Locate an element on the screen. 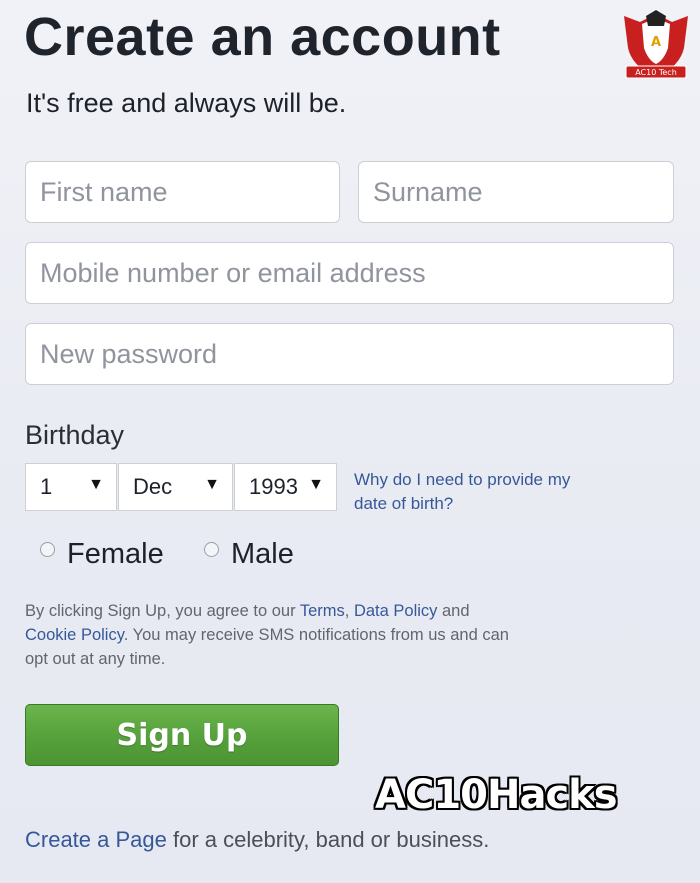  first-name-input is located at coordinates (182, 192).